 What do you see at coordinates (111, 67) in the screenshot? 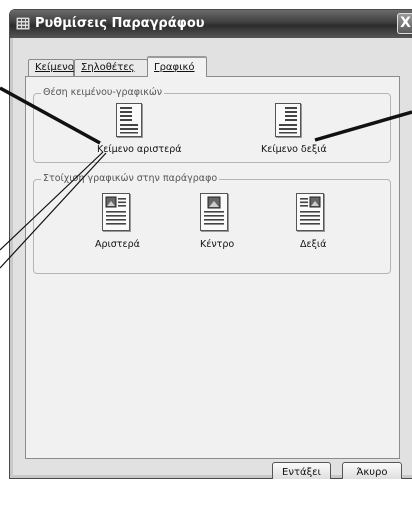
I see `tab-tabstops: Σηλοθέτες` at bounding box center [111, 67].